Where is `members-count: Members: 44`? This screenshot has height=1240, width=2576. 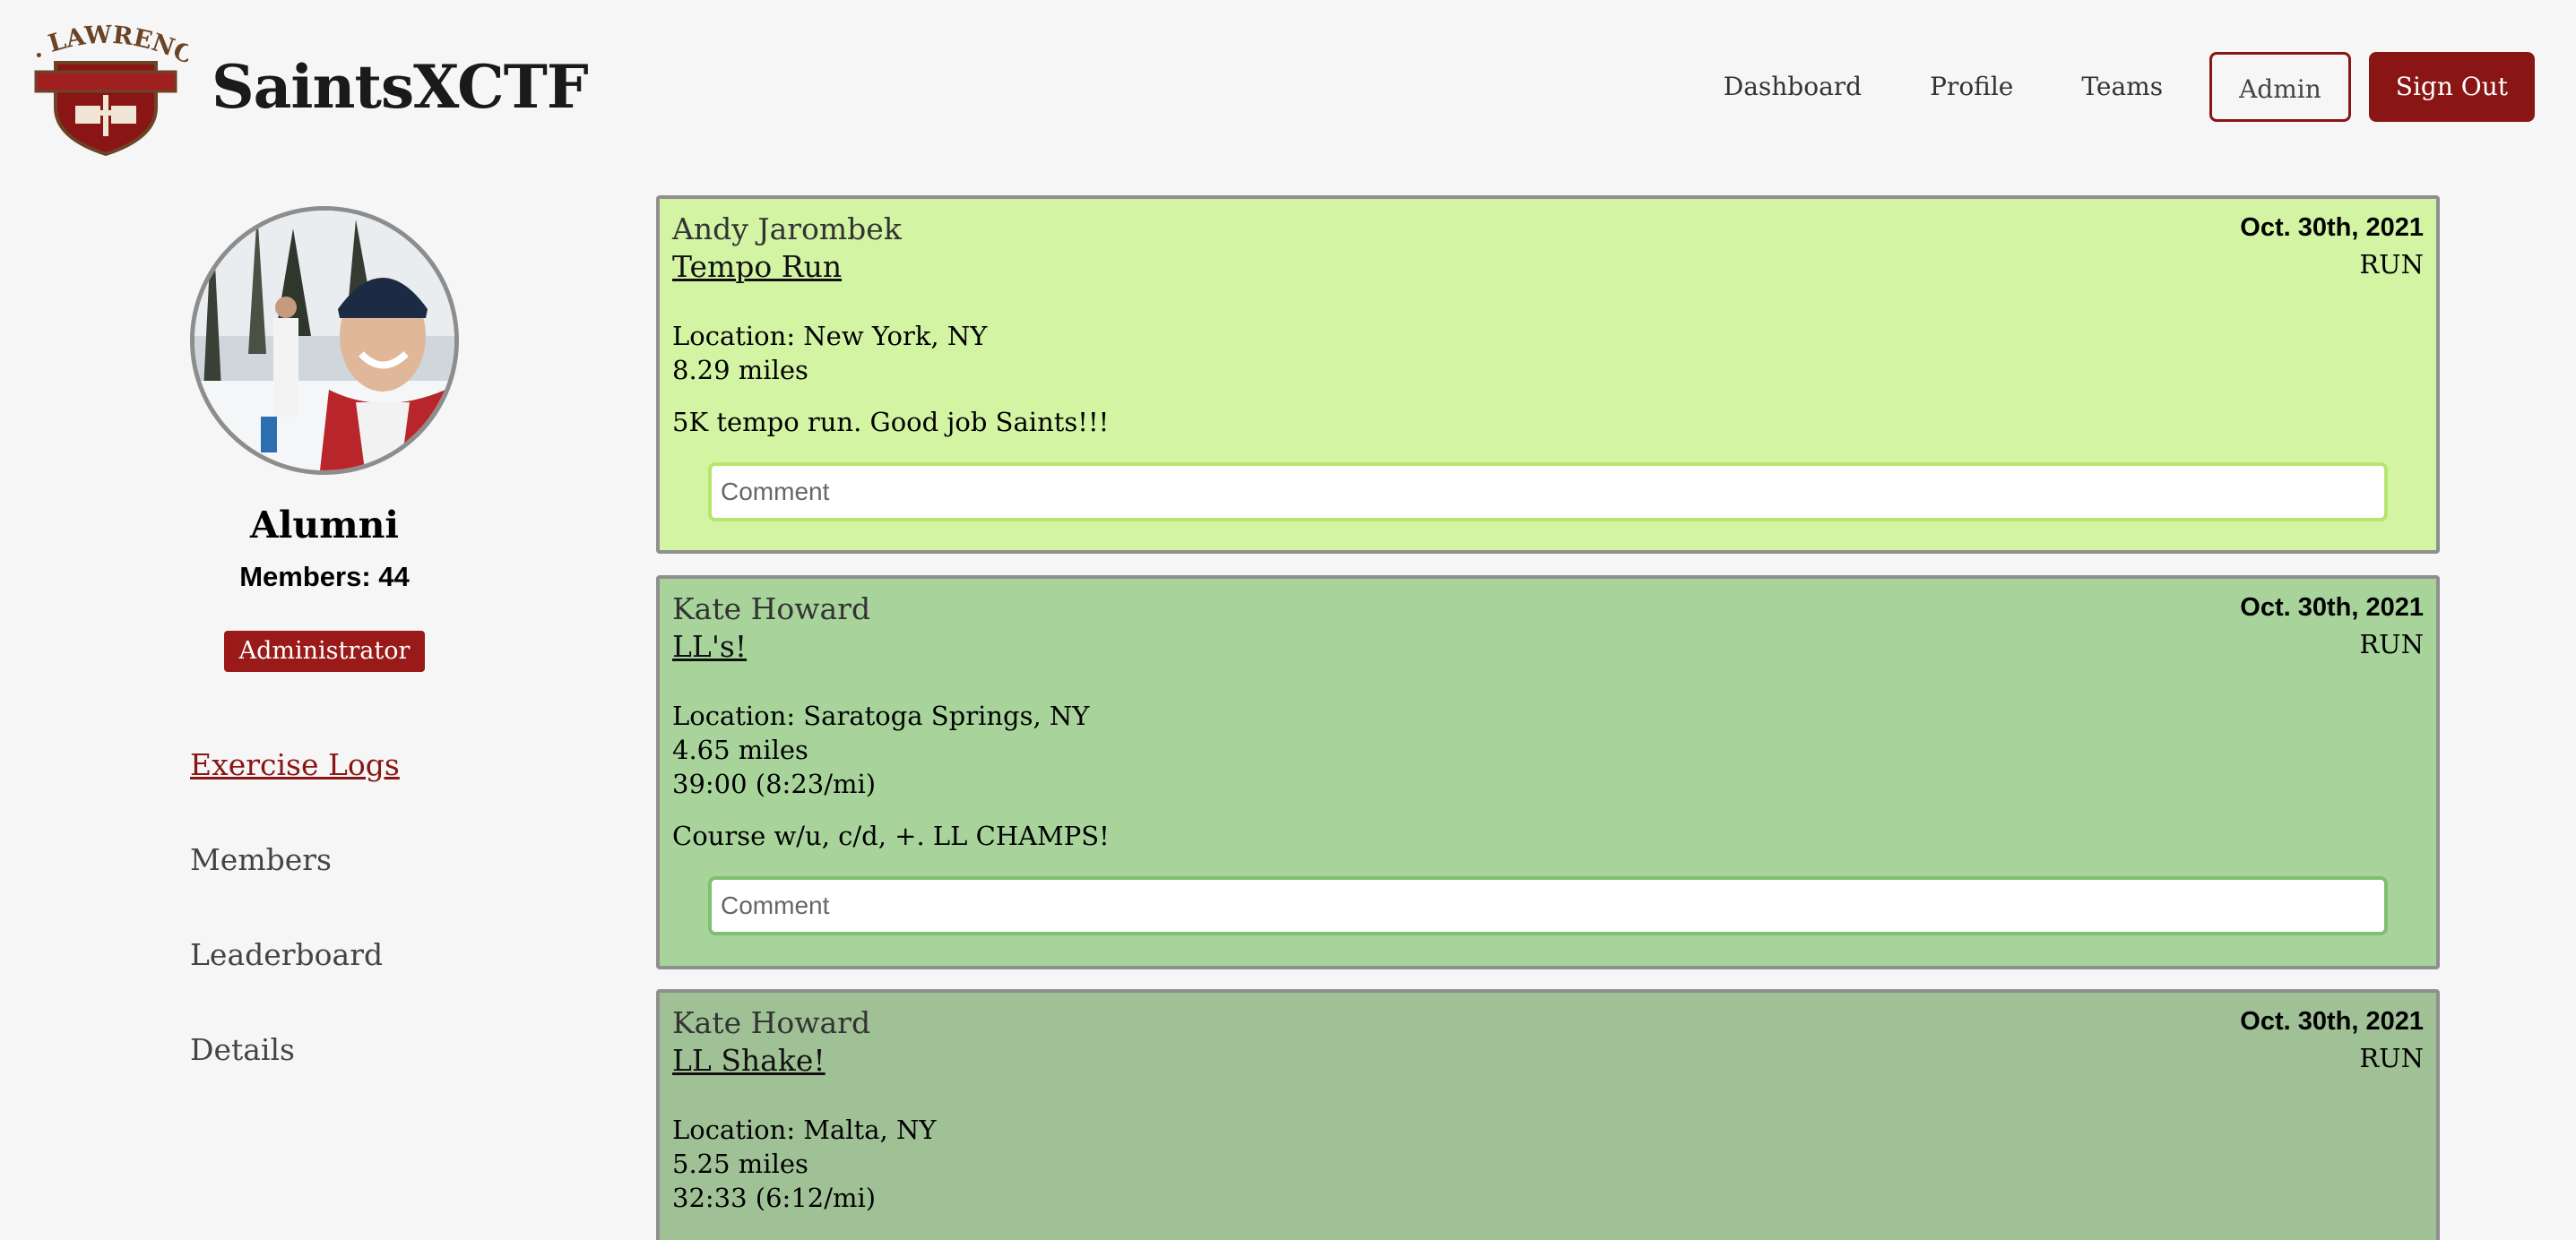 members-count: Members: 44 is located at coordinates (324, 577).